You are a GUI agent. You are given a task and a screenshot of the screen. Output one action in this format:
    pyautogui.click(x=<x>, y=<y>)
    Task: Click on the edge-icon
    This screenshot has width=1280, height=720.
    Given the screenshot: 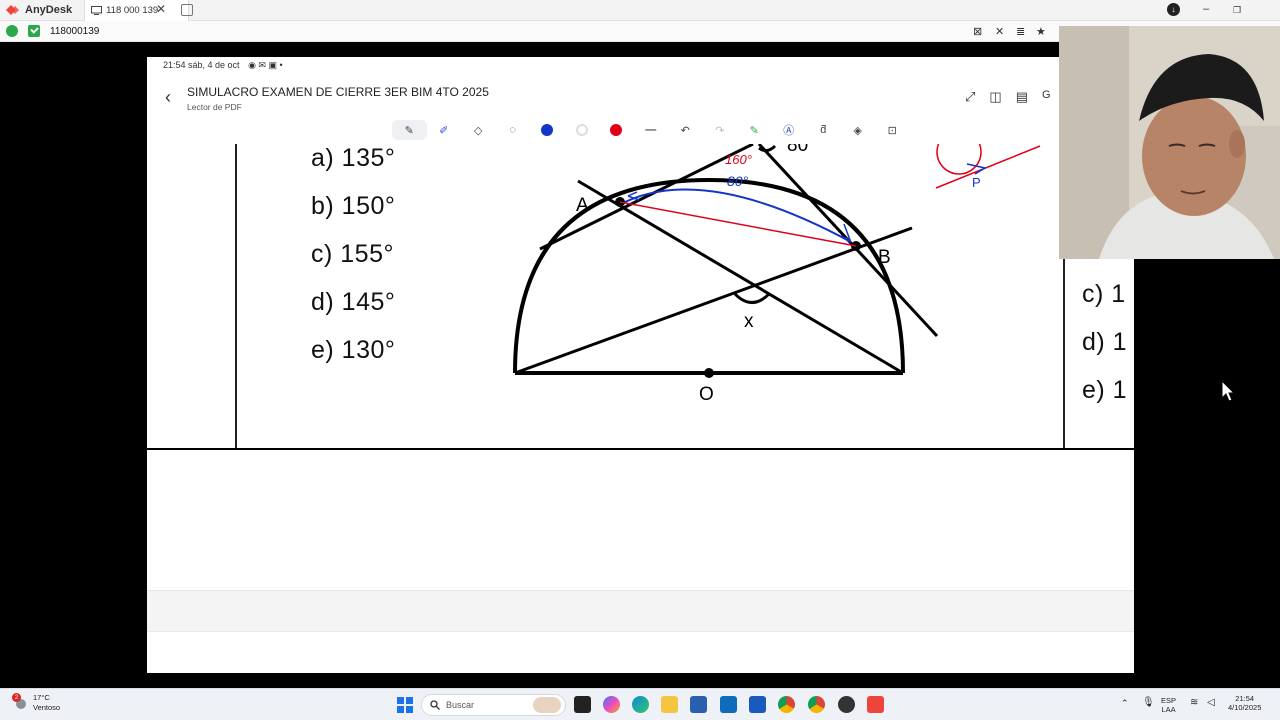 What is the action you would take?
    pyautogui.click(x=640, y=704)
    